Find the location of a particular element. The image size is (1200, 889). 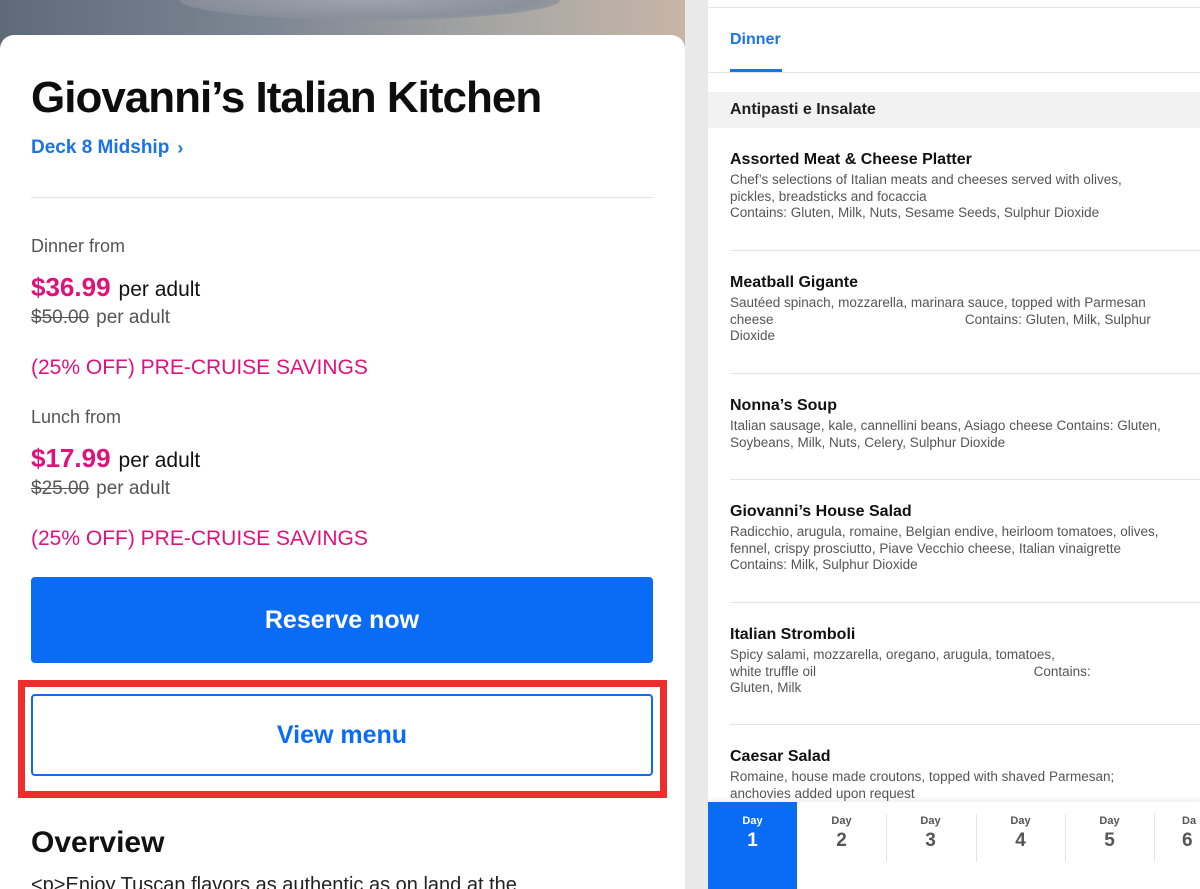

restaurant-title: Giovanni’s Italian Kitchen is located at coordinates (286, 97).